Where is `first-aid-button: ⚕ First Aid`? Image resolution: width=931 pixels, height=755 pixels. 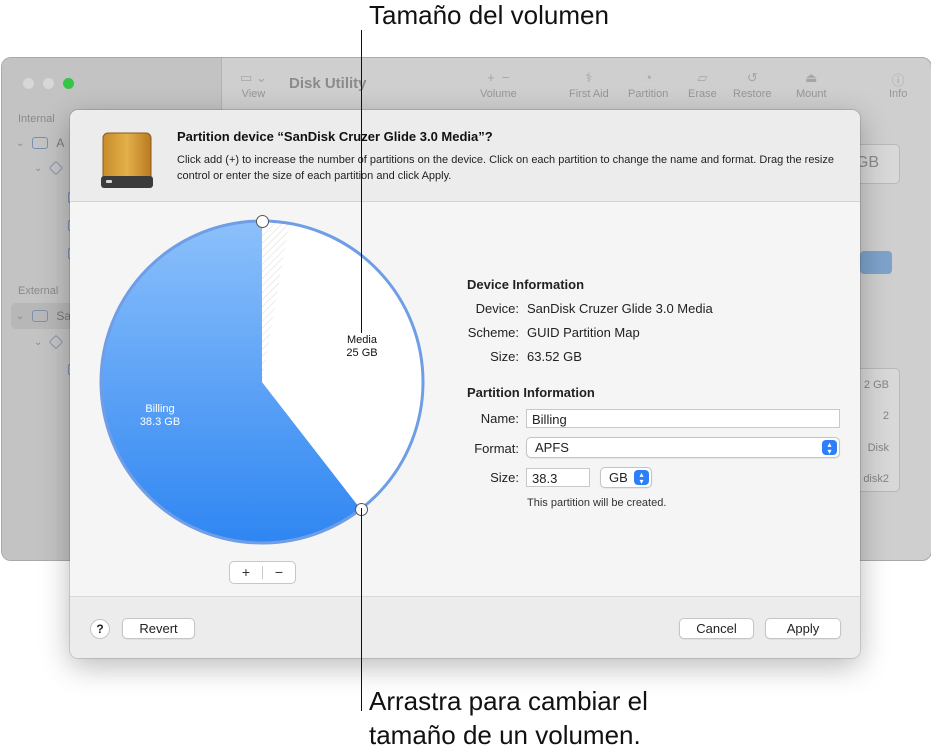
first-aid-button: ⚕ First Aid is located at coordinates (589, 85).